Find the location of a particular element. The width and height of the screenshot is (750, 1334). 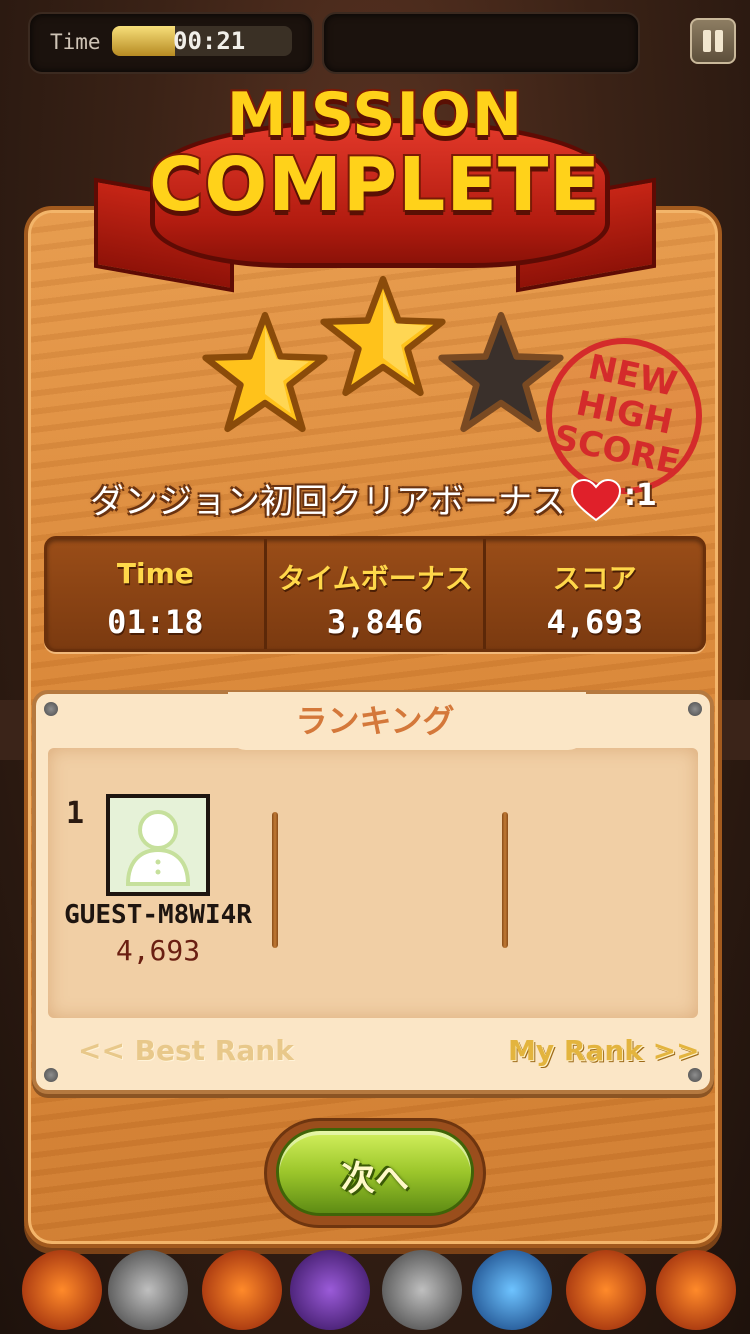

stat-time-label: Time is located at coordinates (155, 573).